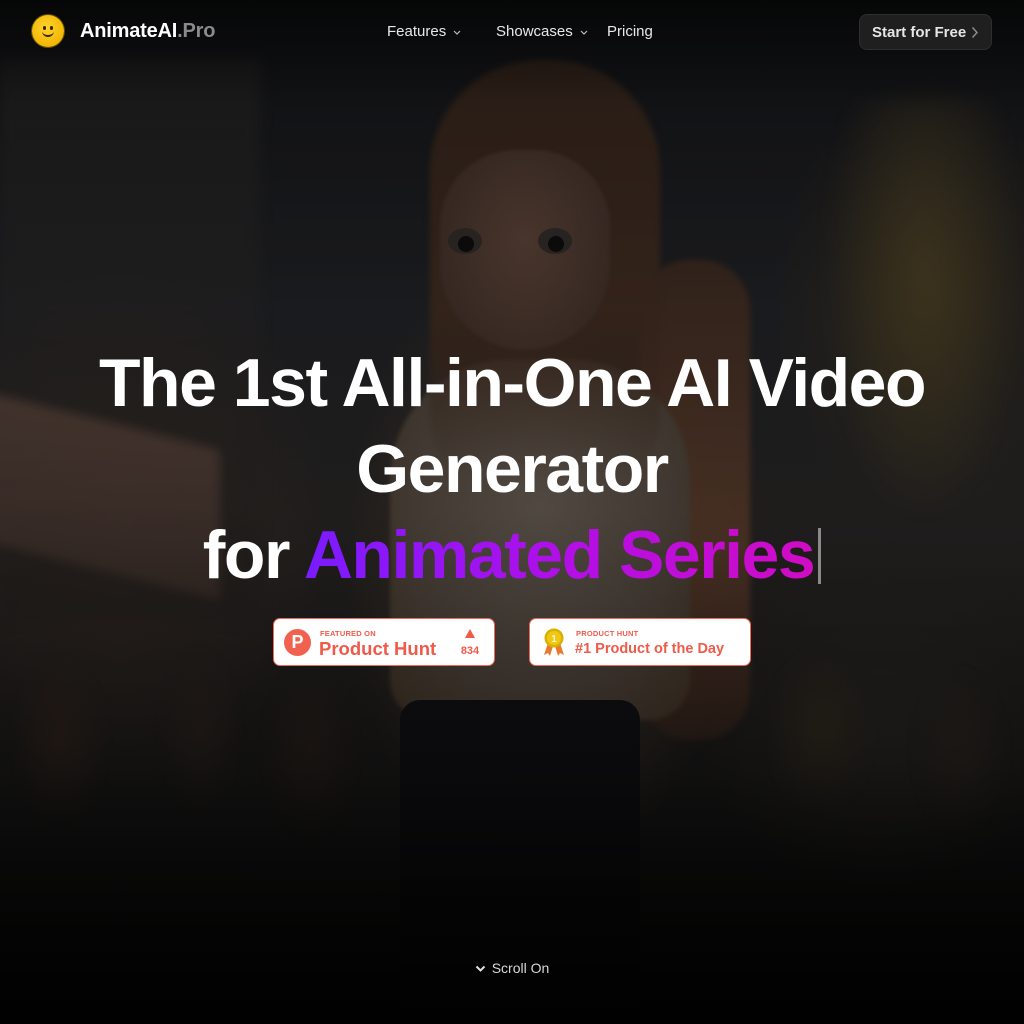  What do you see at coordinates (607, 633) in the screenshot?
I see `potd-kicker: PRODUCT HUNT` at bounding box center [607, 633].